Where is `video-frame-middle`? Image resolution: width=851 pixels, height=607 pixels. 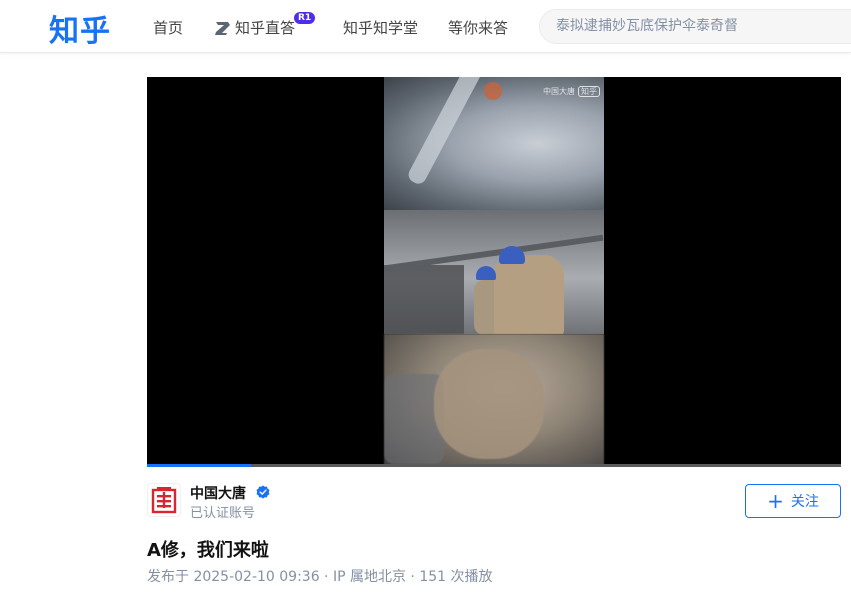
video-frame-middle is located at coordinates (494, 272).